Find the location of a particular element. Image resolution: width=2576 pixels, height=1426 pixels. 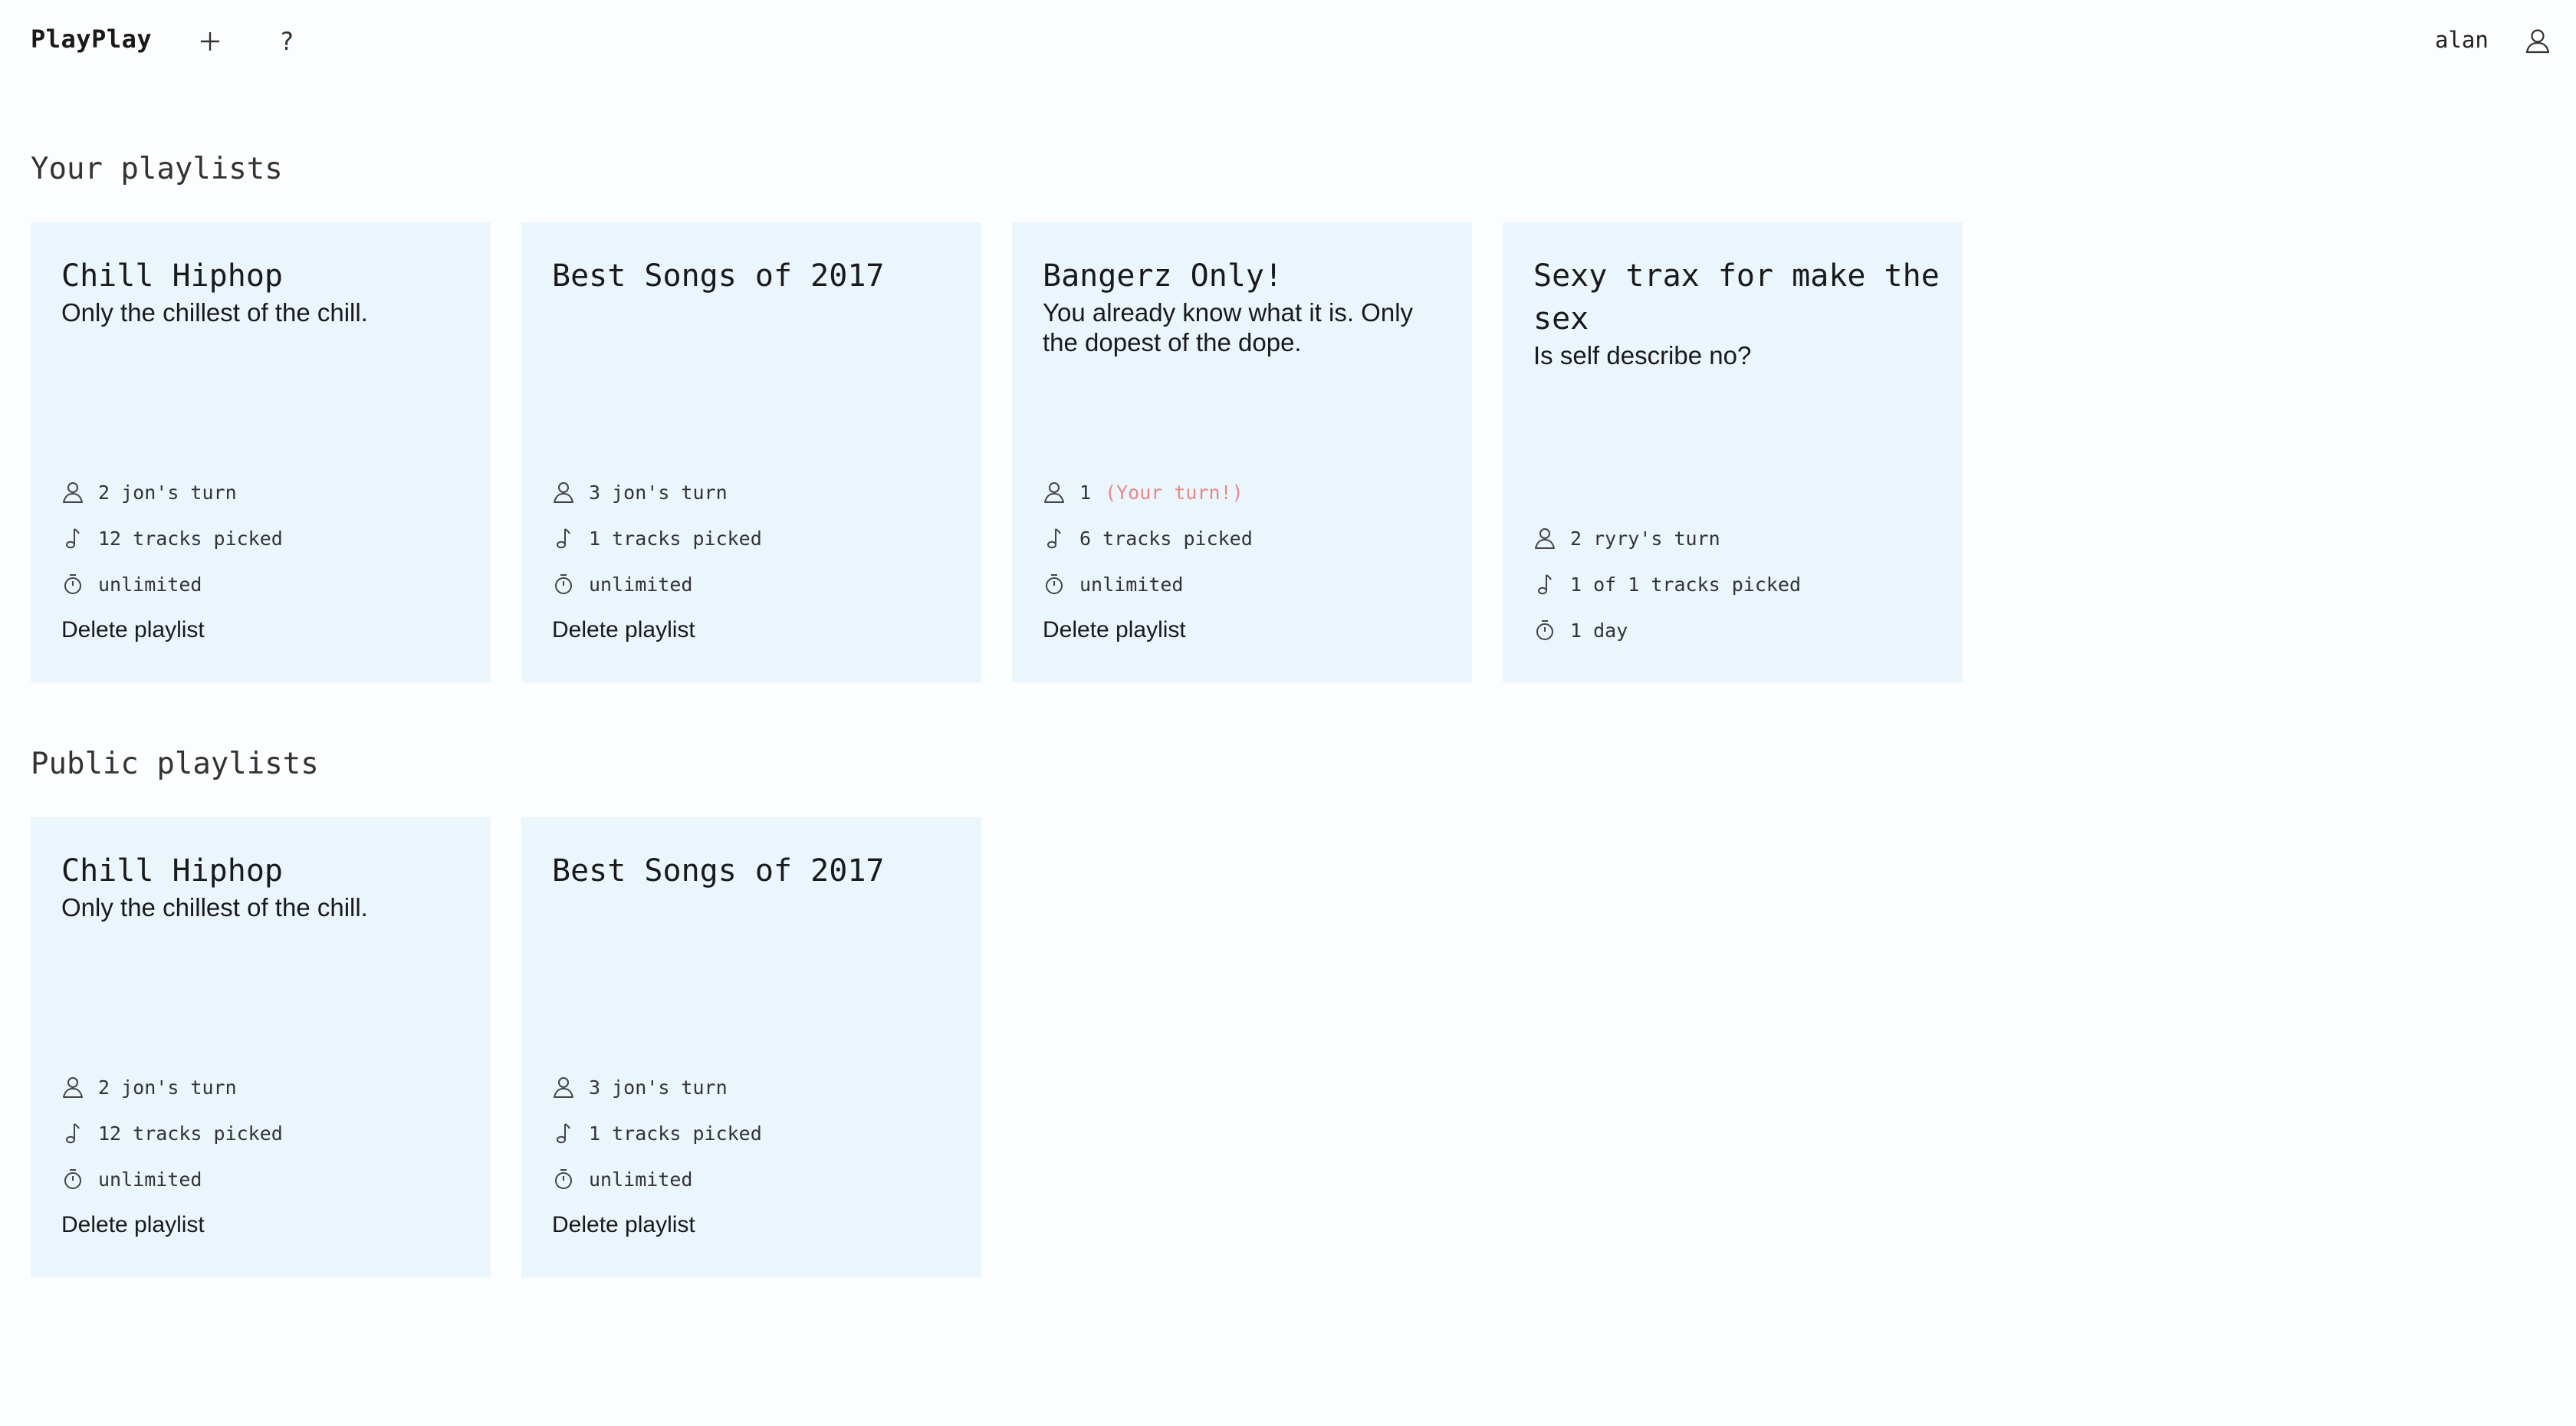

public-playlists-heading: Public playlists is located at coordinates (175, 764).